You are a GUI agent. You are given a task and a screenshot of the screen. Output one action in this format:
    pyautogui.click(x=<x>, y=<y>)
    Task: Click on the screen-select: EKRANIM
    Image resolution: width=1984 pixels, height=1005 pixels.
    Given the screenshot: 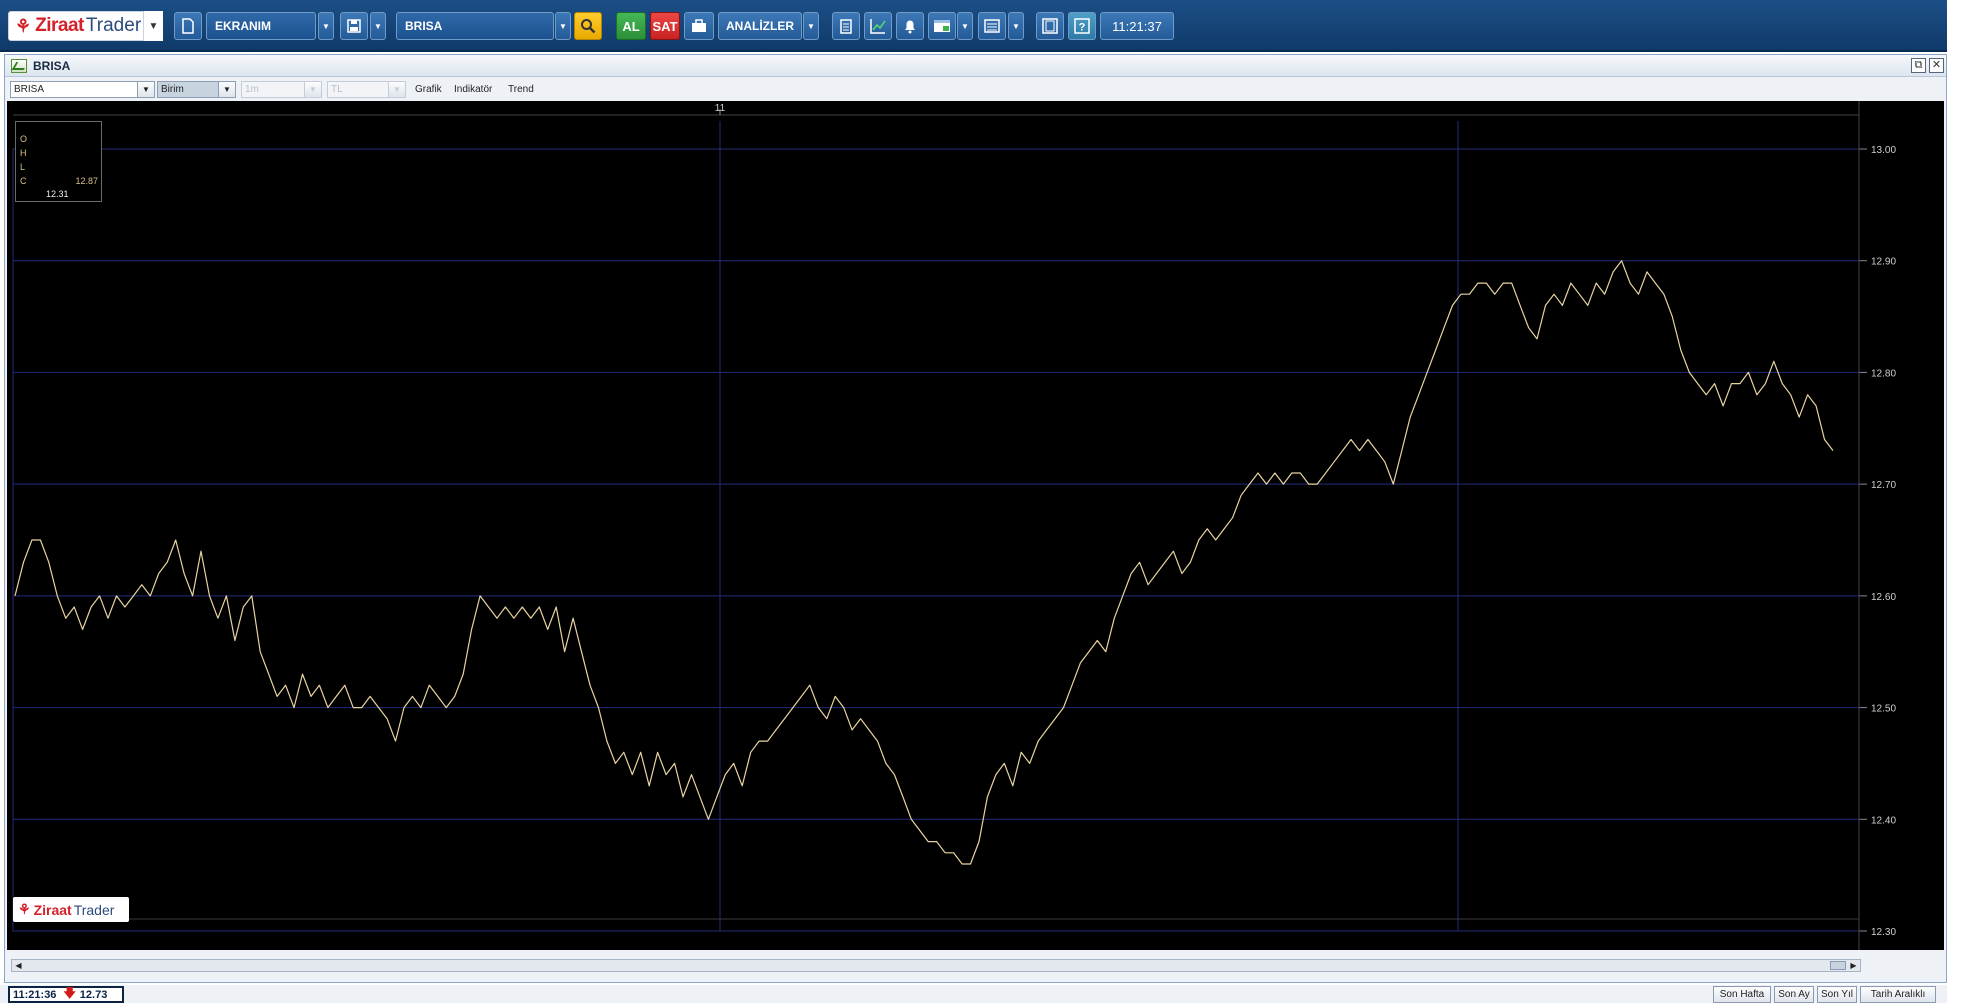 What is the action you would take?
    pyautogui.click(x=261, y=26)
    